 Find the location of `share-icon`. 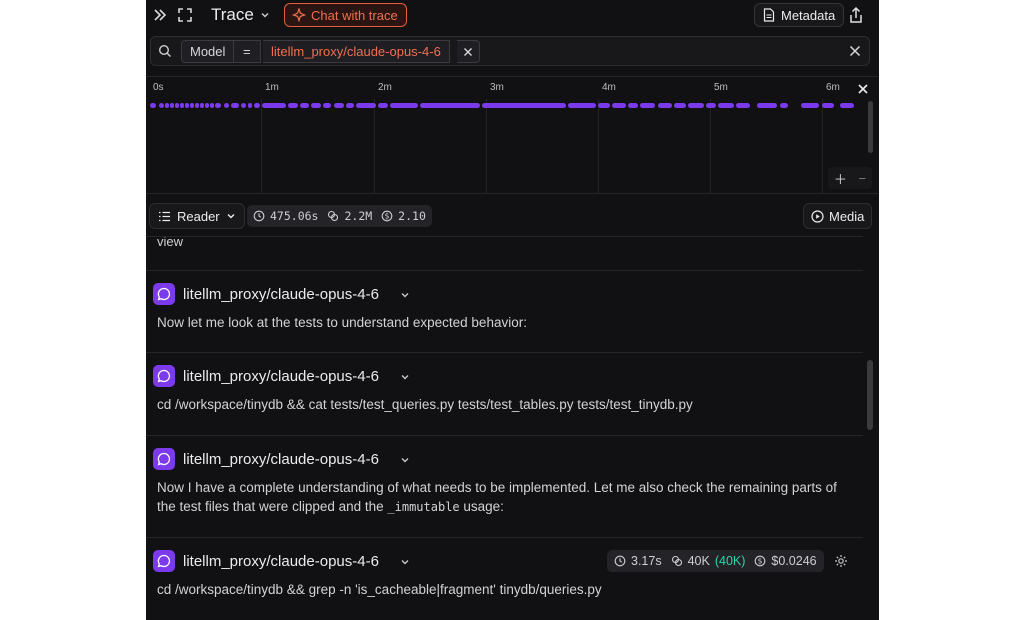

share-icon is located at coordinates (856, 15).